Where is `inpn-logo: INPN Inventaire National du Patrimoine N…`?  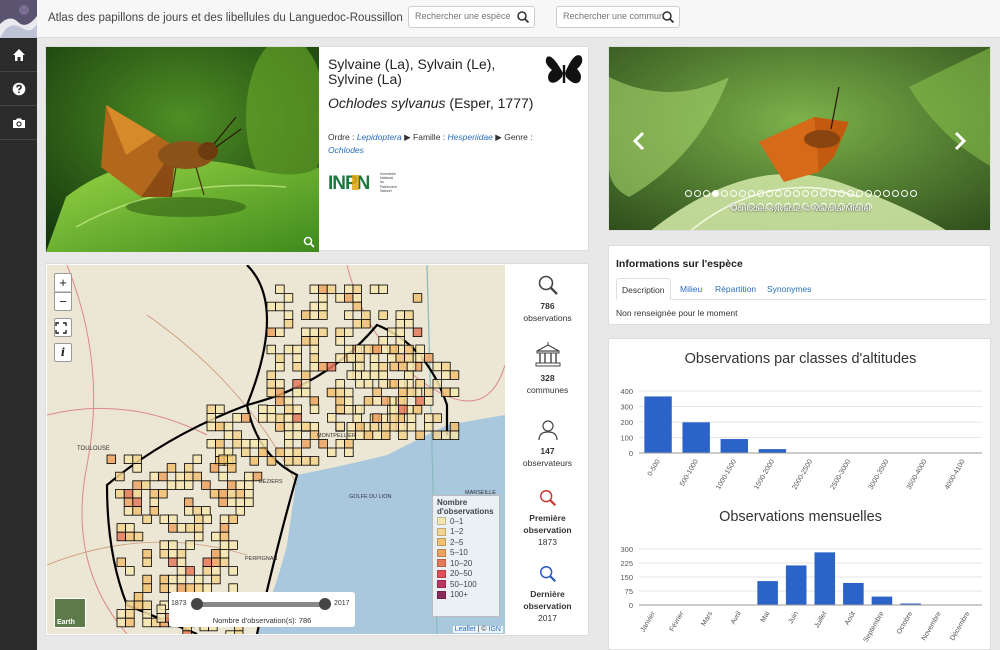
inpn-logo: INPN Inventaire National du Patrimoine N… is located at coordinates (363, 182).